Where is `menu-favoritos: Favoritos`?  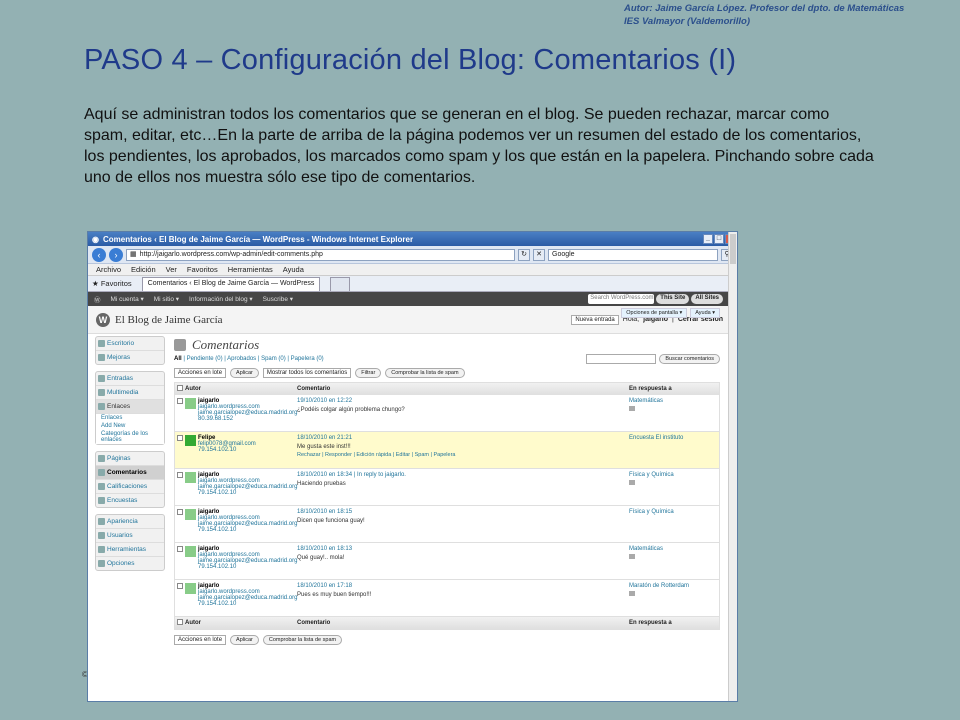
menu-favoritos: Favoritos is located at coordinates (202, 269).